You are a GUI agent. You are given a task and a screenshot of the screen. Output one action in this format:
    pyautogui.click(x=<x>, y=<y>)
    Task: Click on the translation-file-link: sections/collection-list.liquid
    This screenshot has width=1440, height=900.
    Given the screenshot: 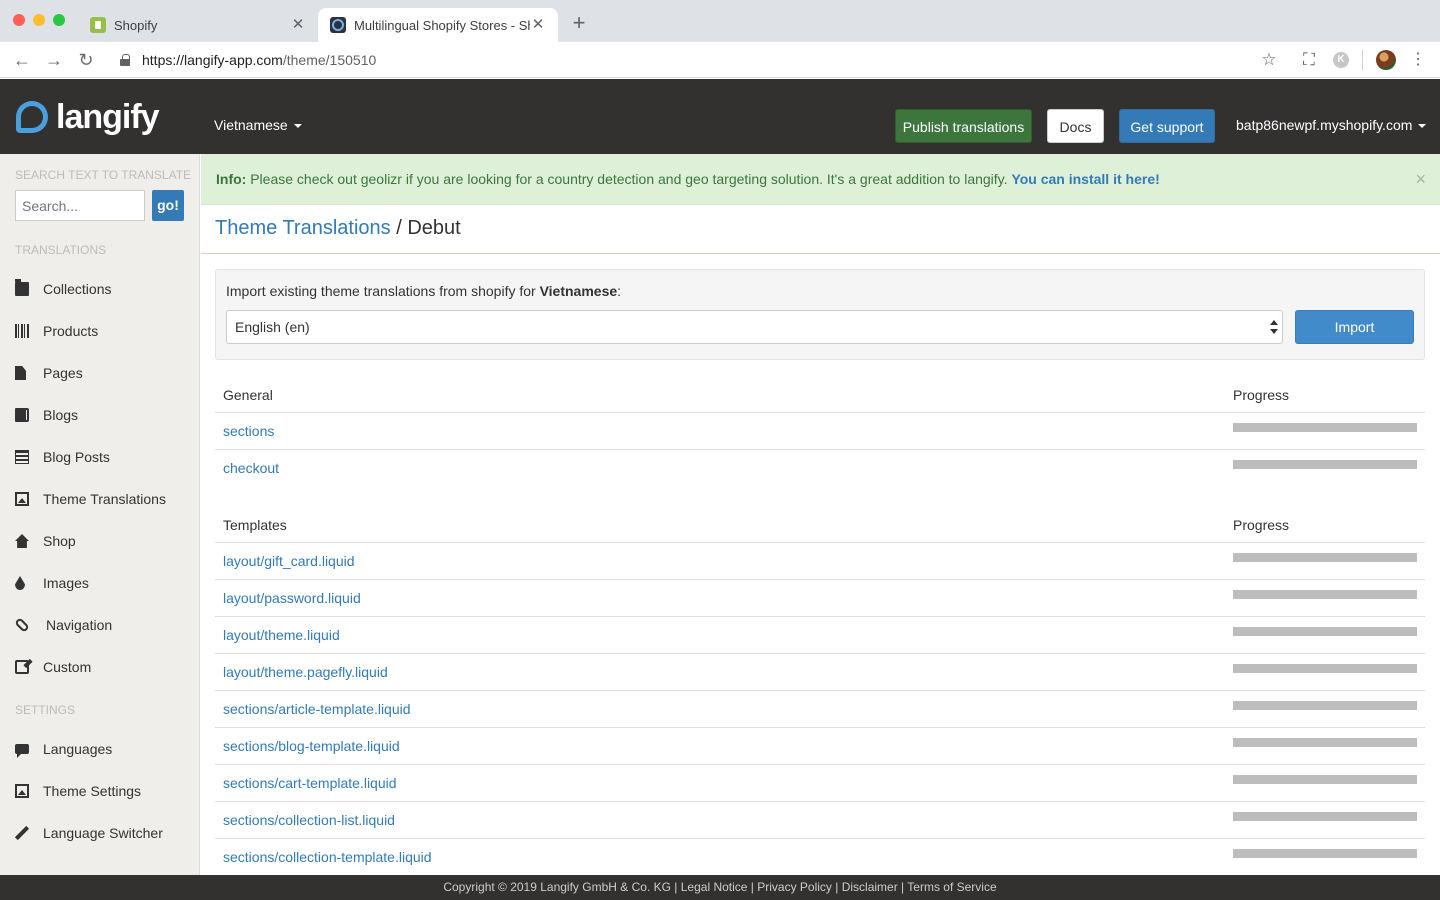 What is the action you would take?
    pyautogui.click(x=309, y=820)
    